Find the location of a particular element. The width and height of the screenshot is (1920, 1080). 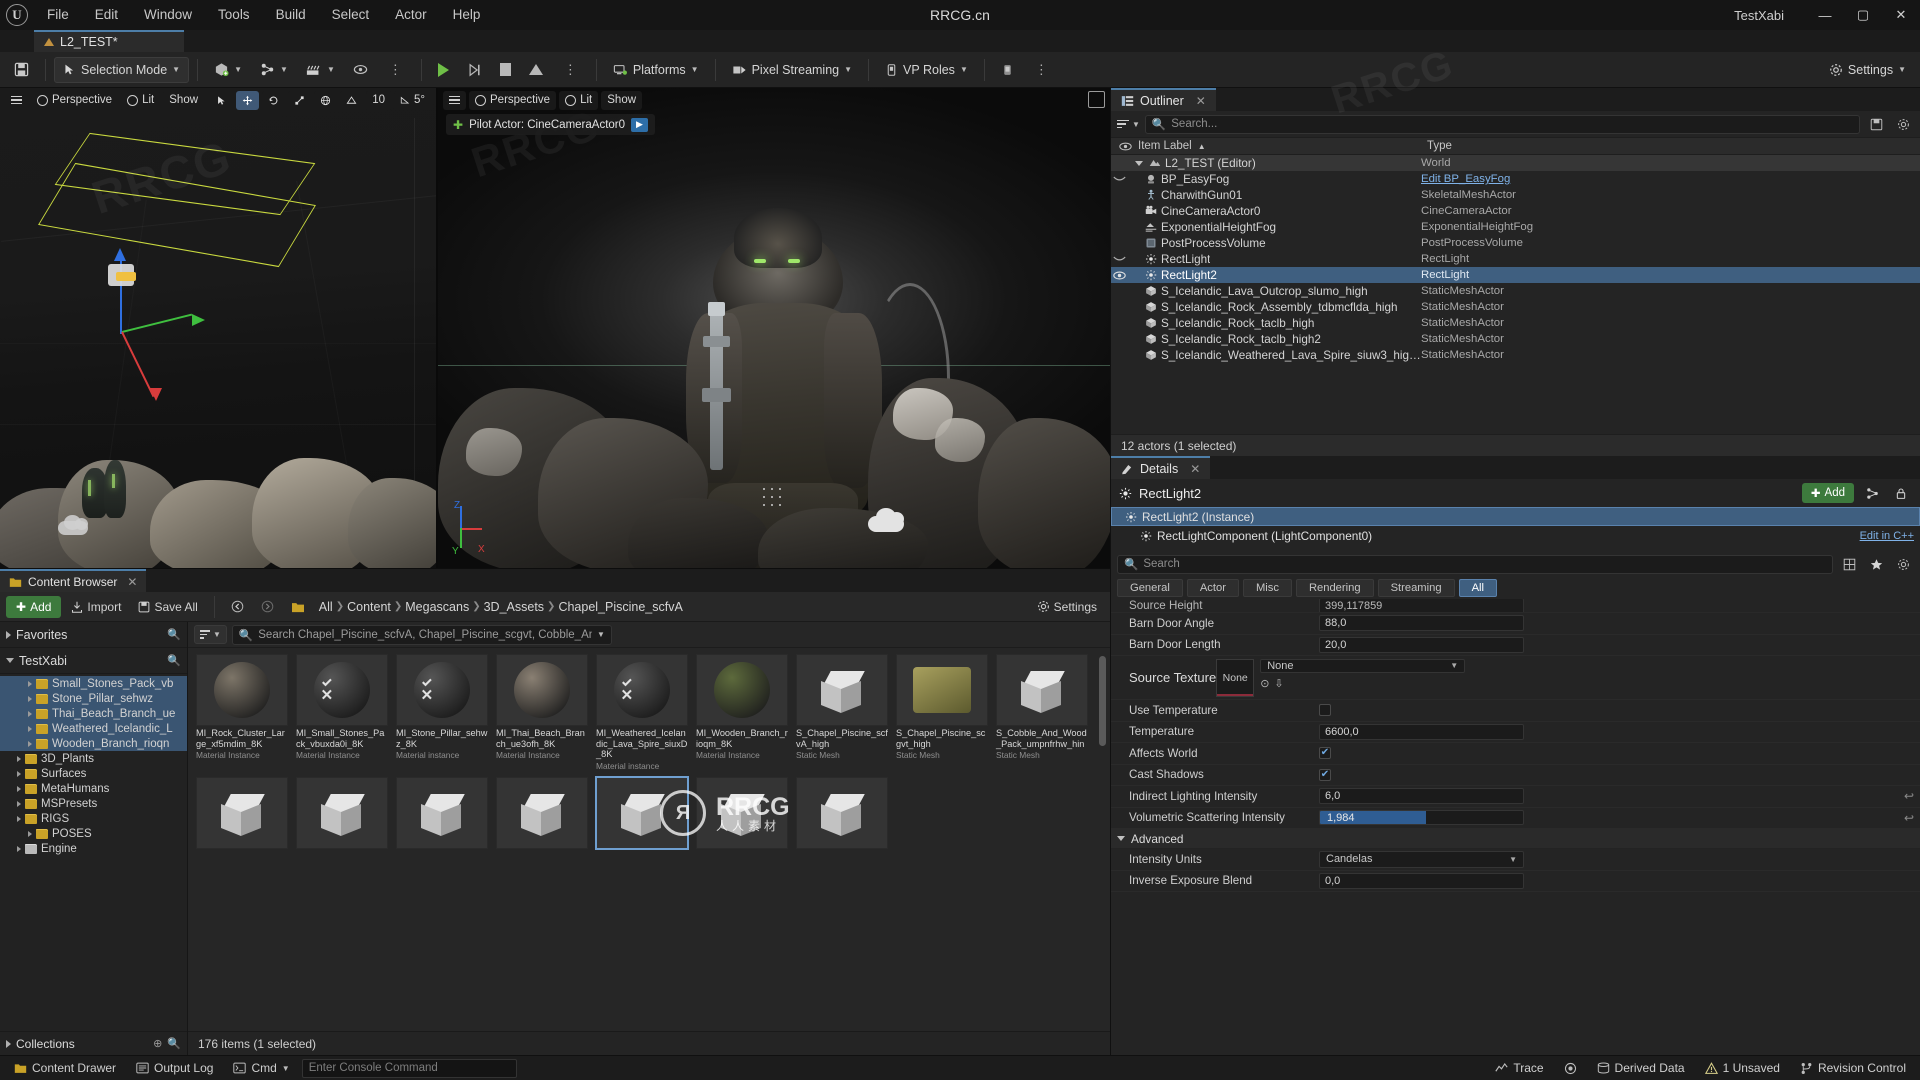

component-row: RectLight2 (Instance) is located at coordinates (1515, 516).